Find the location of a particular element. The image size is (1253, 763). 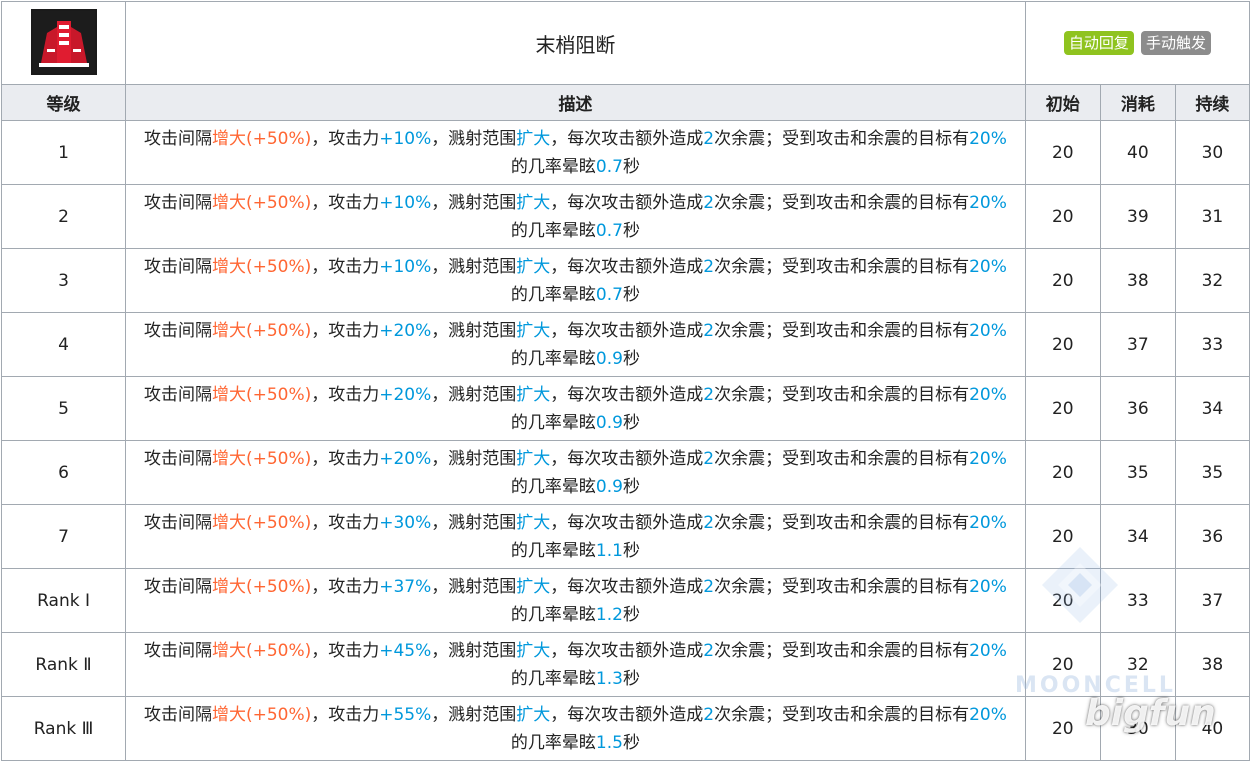

tag-manual-trigger: 手动触发 is located at coordinates (1175, 43).